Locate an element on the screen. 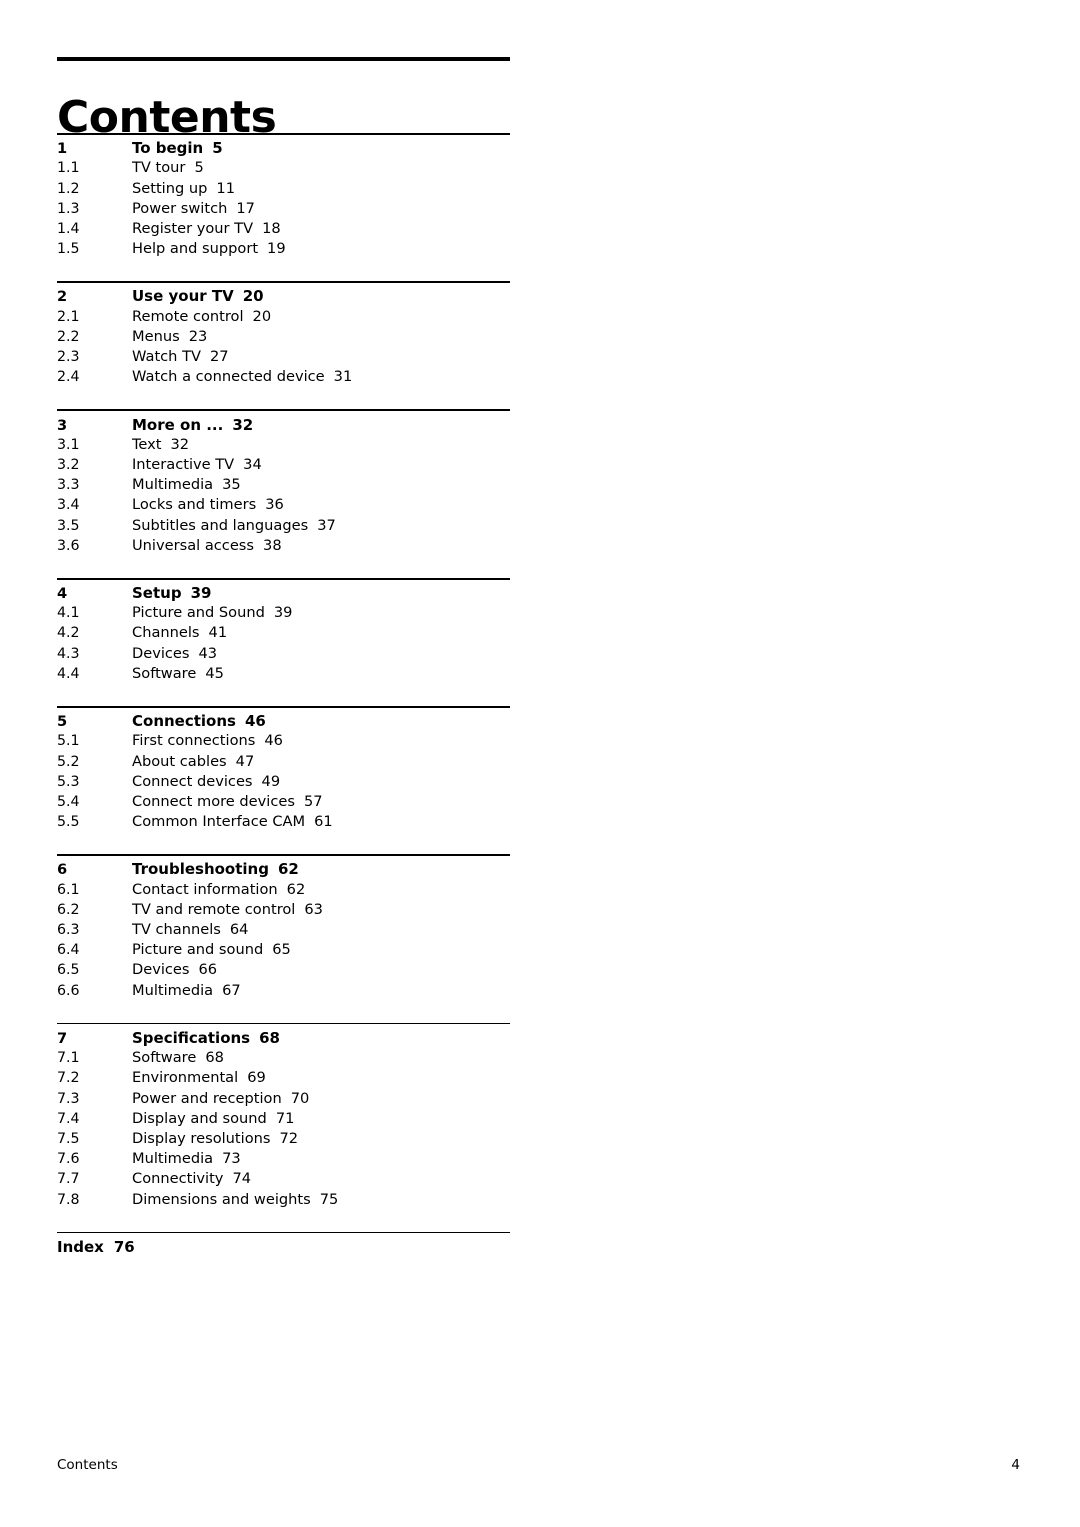 The height and width of the screenshot is (1527, 1080). entry-number: 4.4 is located at coordinates (68, 673).